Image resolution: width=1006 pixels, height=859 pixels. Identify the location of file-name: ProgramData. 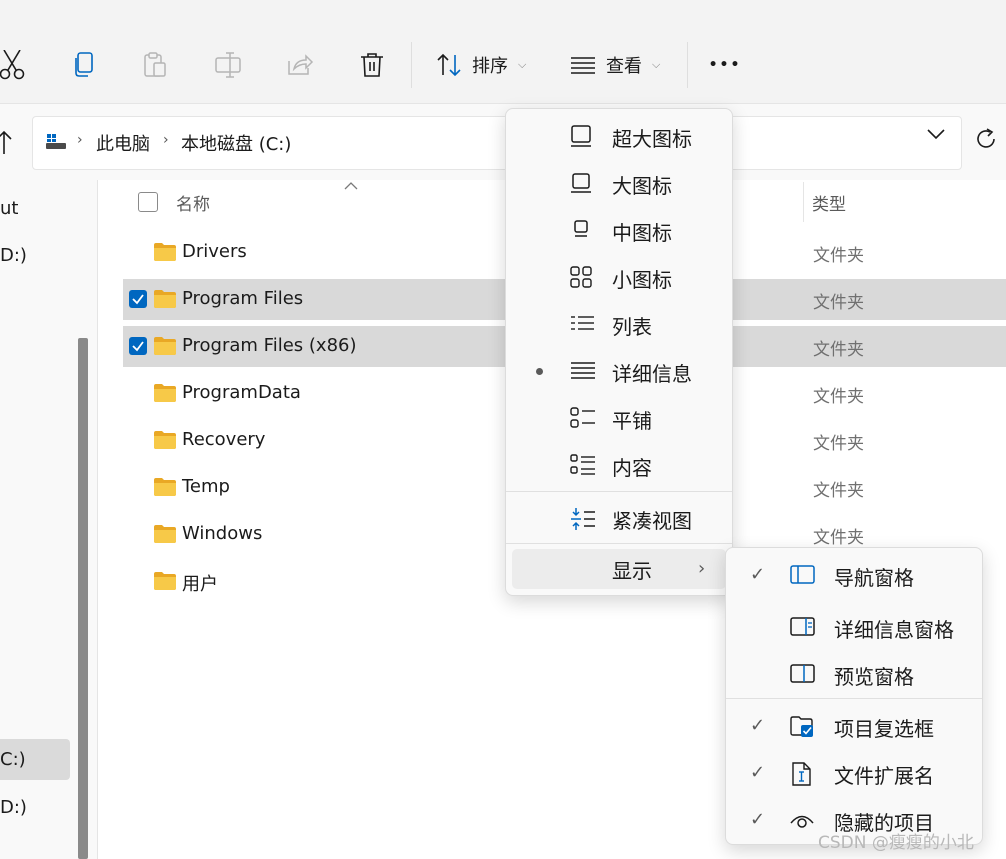
(241, 392).